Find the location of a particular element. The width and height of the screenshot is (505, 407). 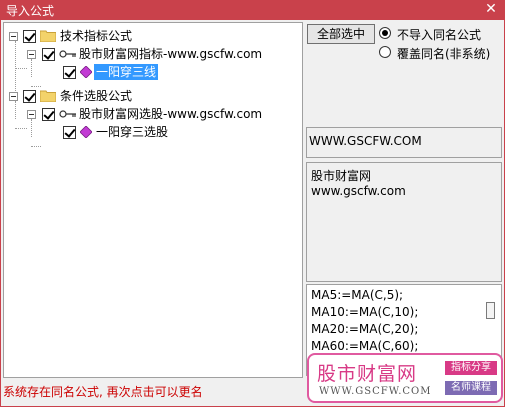

radio-selected-icon is located at coordinates (385, 33).